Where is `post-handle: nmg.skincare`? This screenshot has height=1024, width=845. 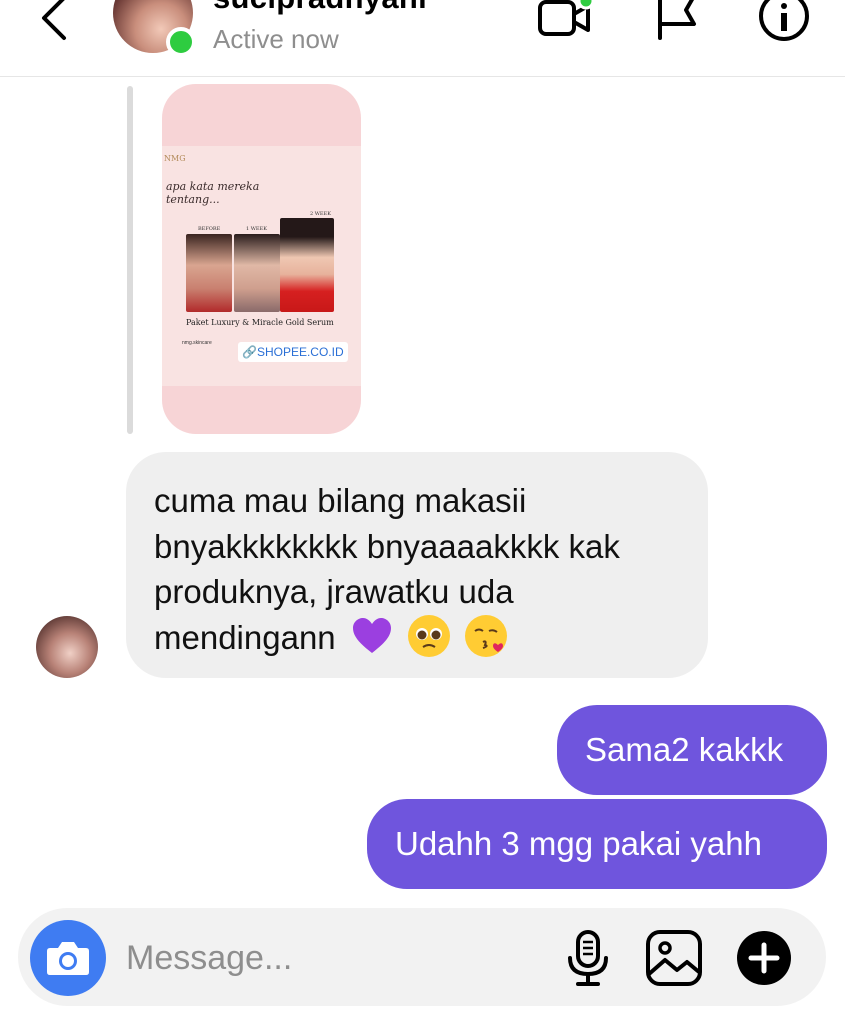
post-handle: nmg.skincare is located at coordinates (197, 343).